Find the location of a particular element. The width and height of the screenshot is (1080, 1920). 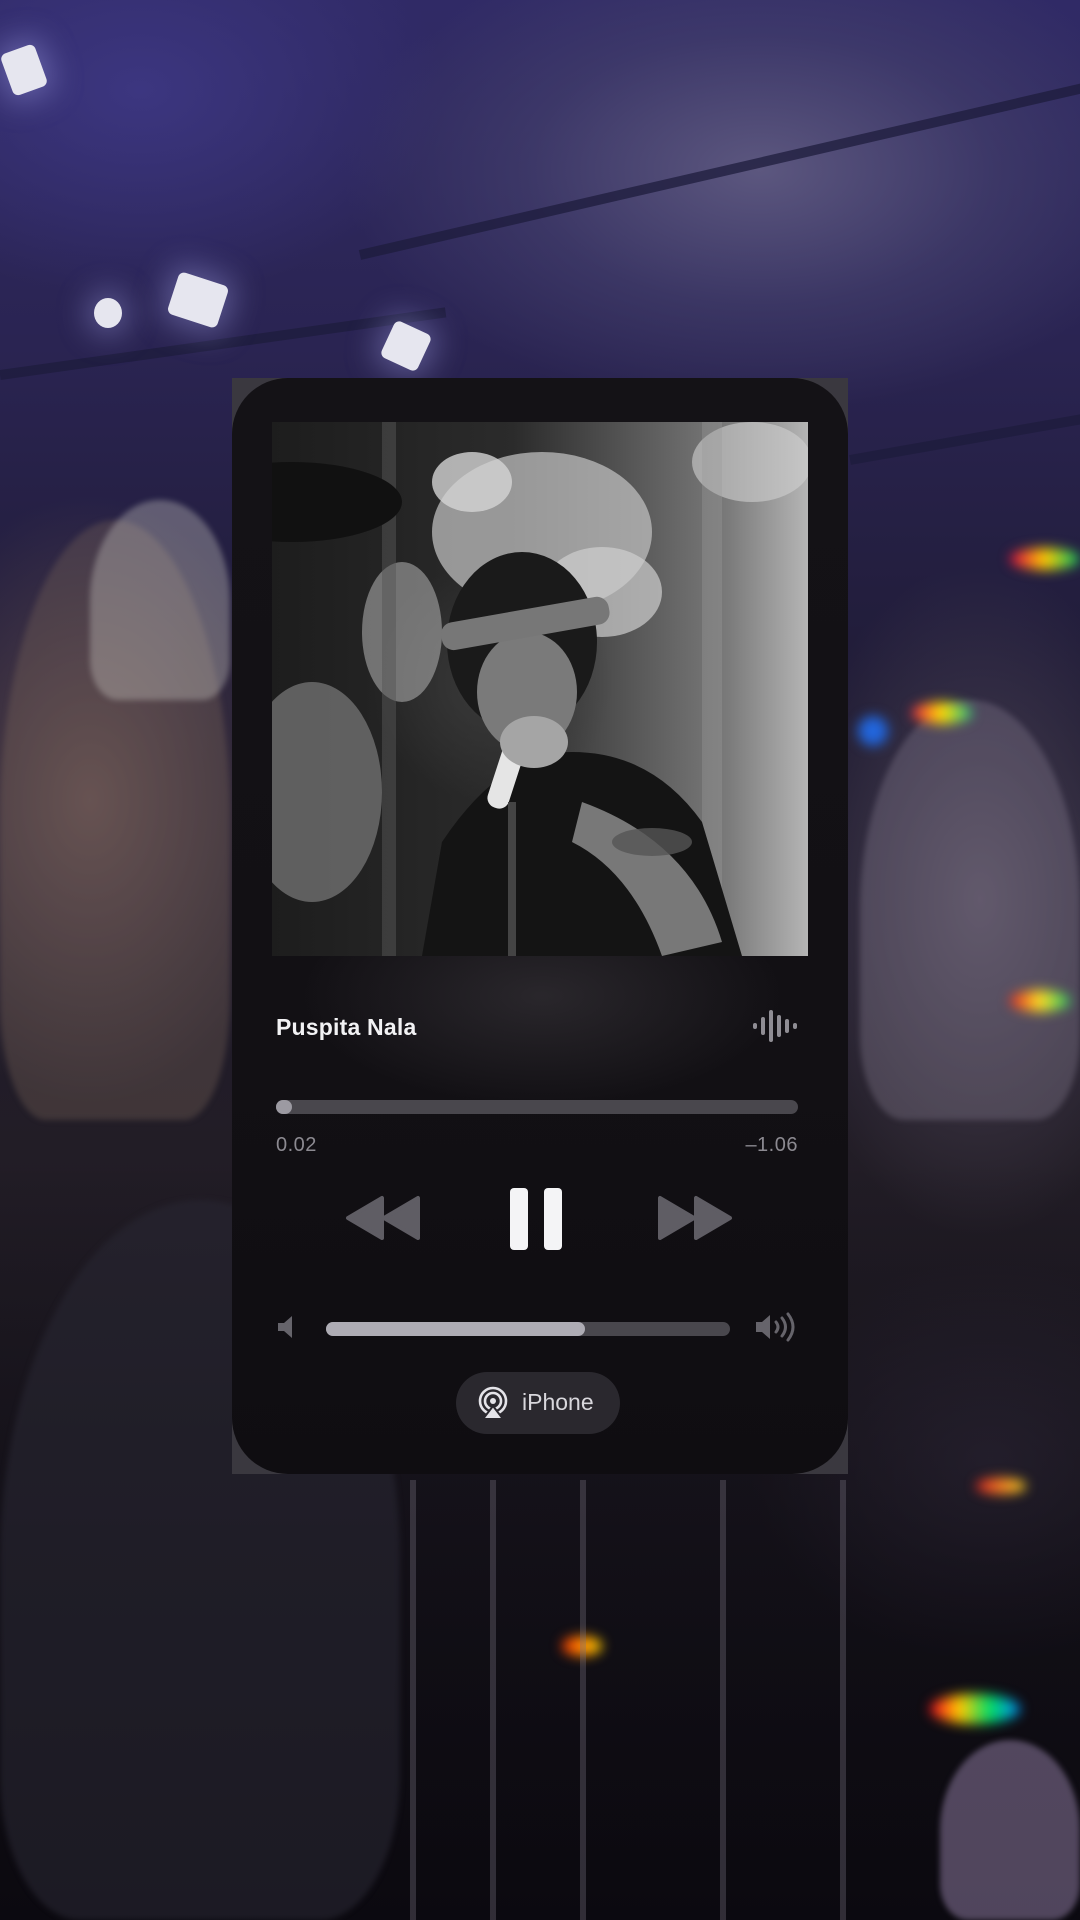

pause-icon is located at coordinates (536, 1219).